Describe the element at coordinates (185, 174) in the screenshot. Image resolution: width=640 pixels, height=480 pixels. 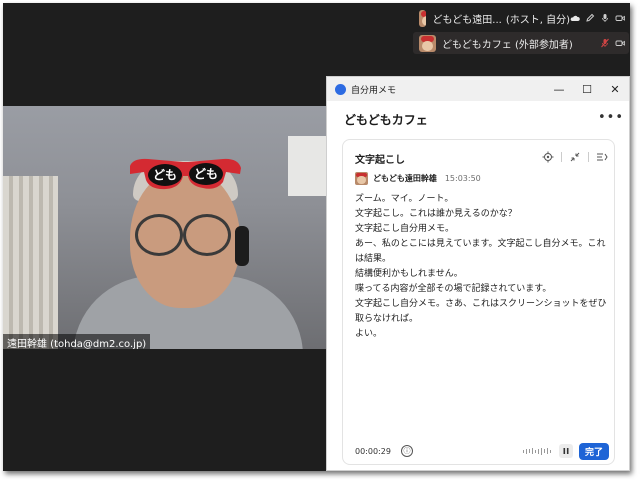
I see `red-party-glasses: ども ども` at that location.